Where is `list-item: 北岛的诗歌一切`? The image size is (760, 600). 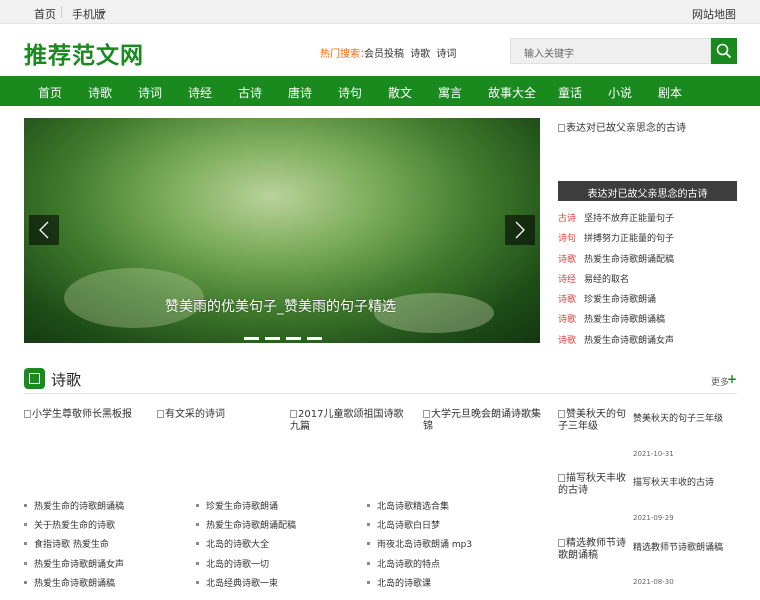 list-item: 北岛的诗歌一切 is located at coordinates (276, 566).